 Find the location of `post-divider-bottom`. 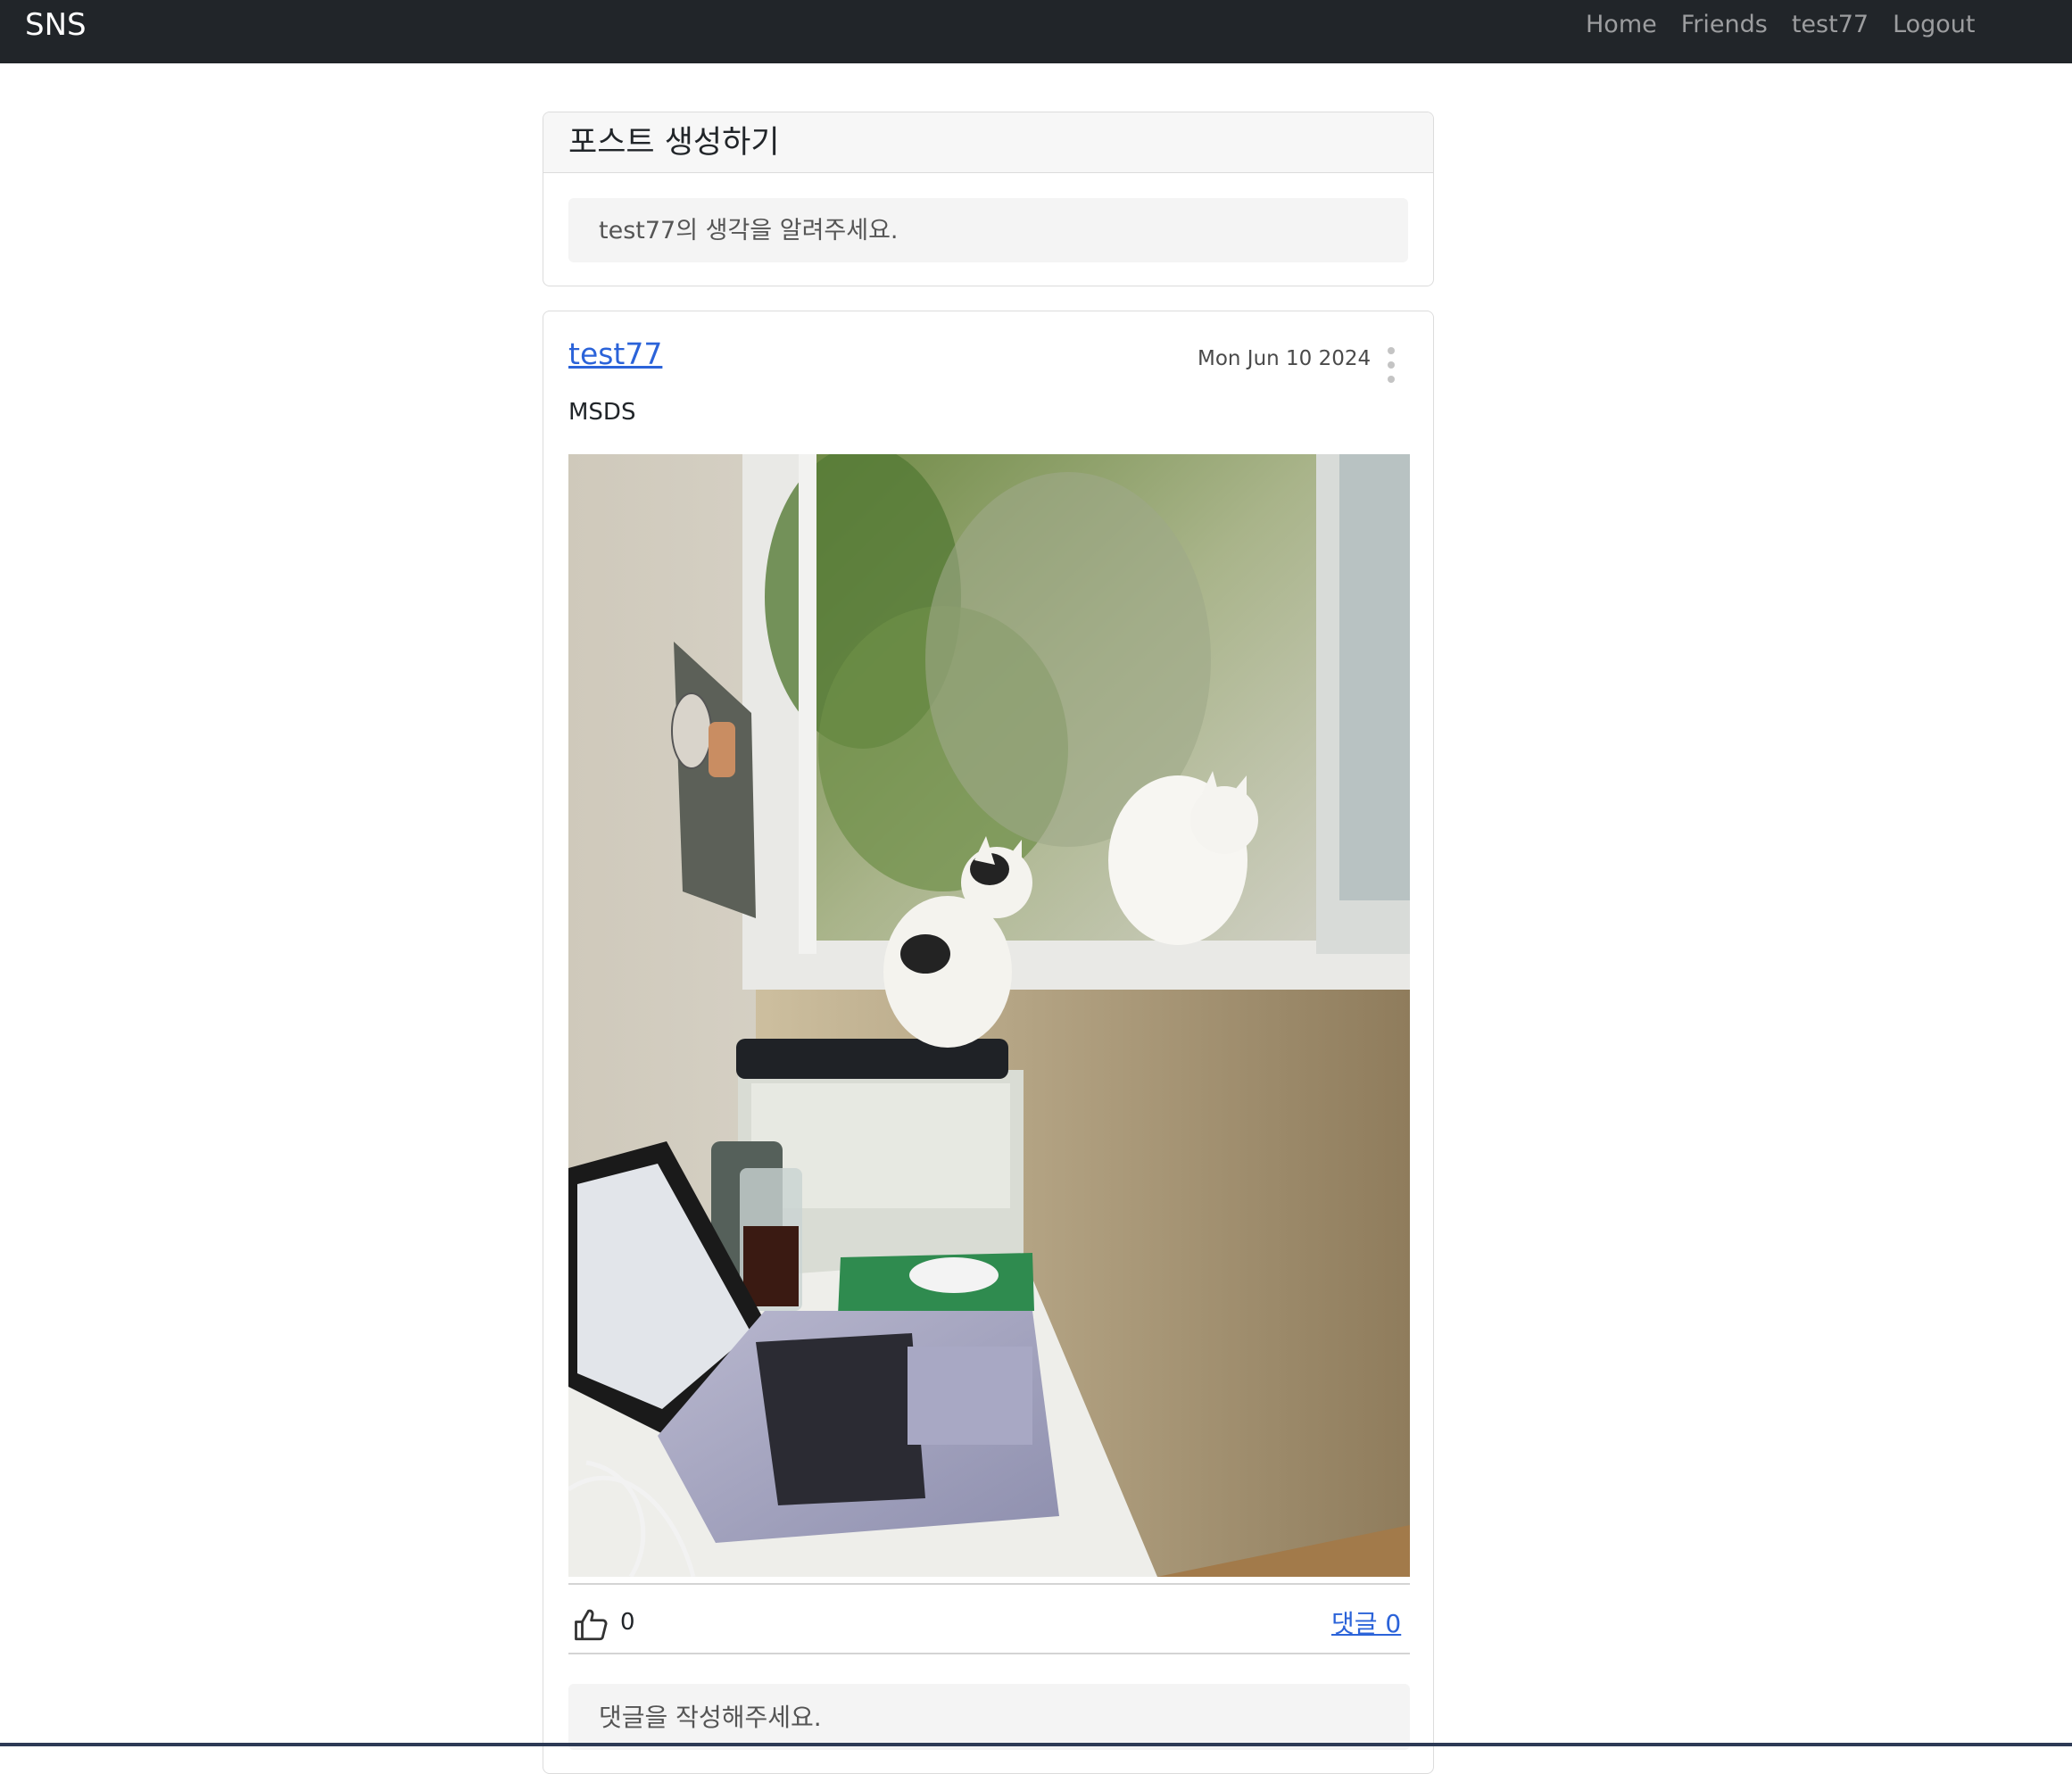

post-divider-bottom is located at coordinates (989, 1653).